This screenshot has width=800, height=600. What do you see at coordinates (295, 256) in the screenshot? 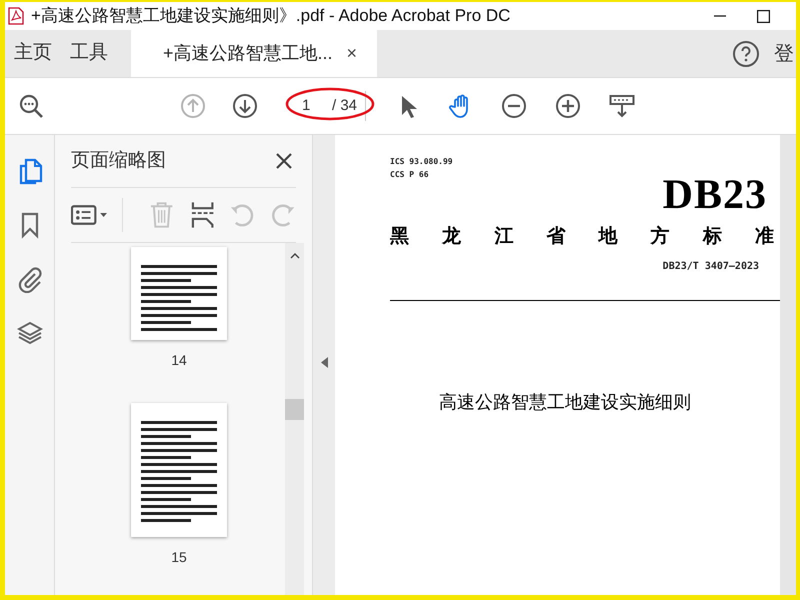
I see `scroll-up-icon` at bounding box center [295, 256].